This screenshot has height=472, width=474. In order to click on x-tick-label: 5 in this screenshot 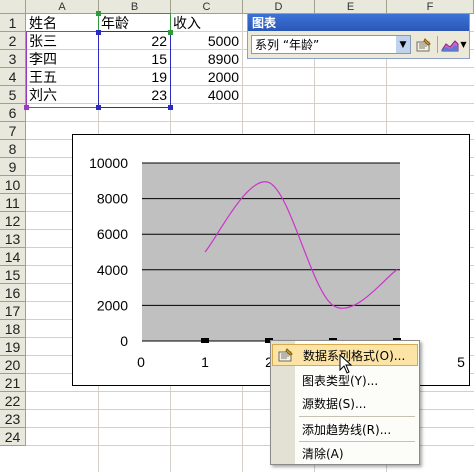, I will do `click(461, 362)`.